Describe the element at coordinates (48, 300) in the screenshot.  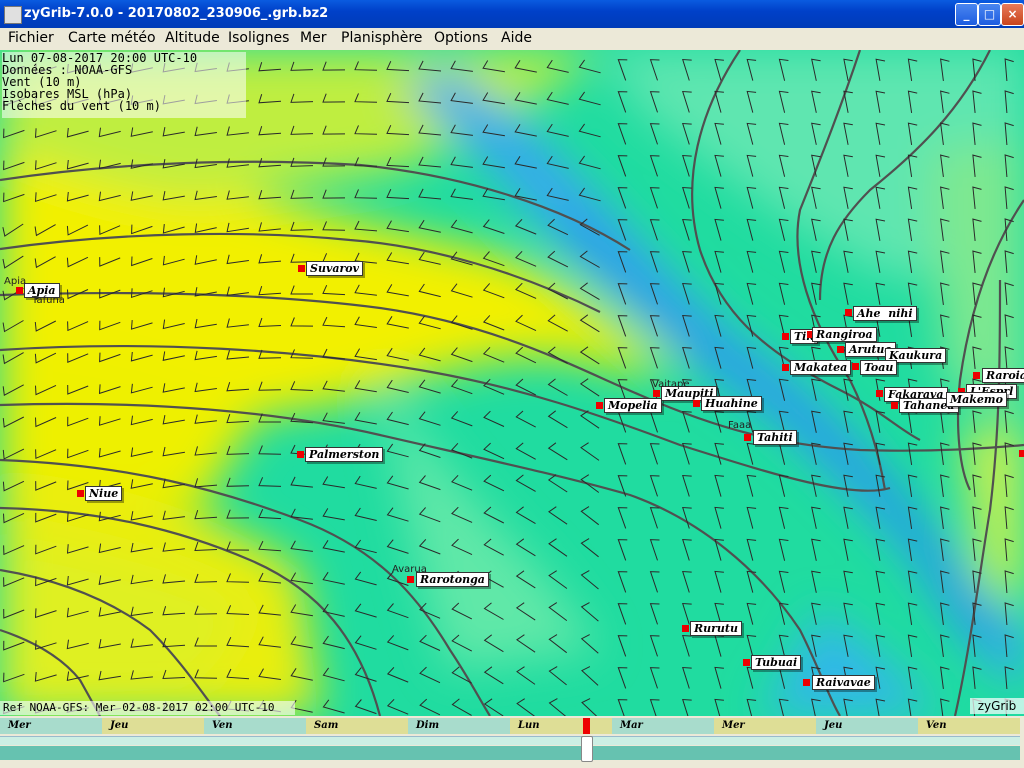
I see `town-tafuna: Tafuna` at that location.